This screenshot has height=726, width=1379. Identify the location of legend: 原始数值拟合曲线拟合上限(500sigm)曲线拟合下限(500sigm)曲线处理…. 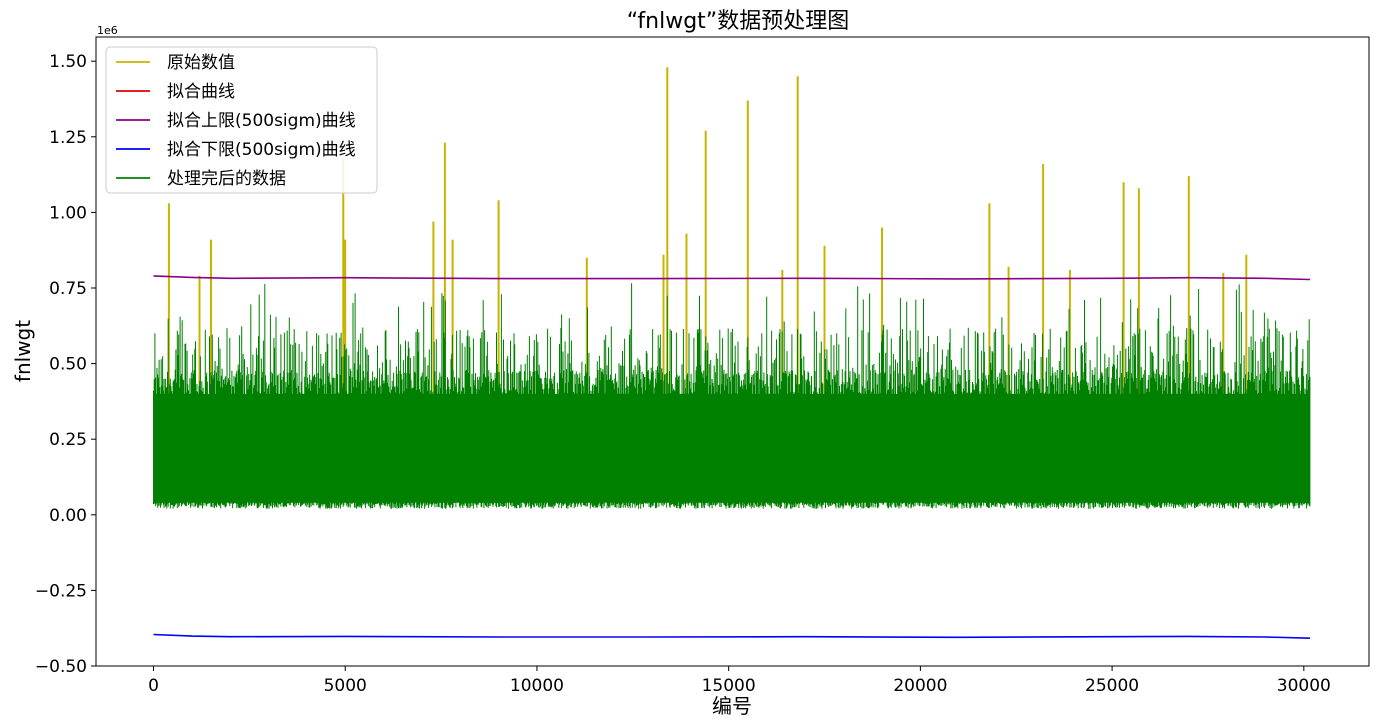
(241, 120).